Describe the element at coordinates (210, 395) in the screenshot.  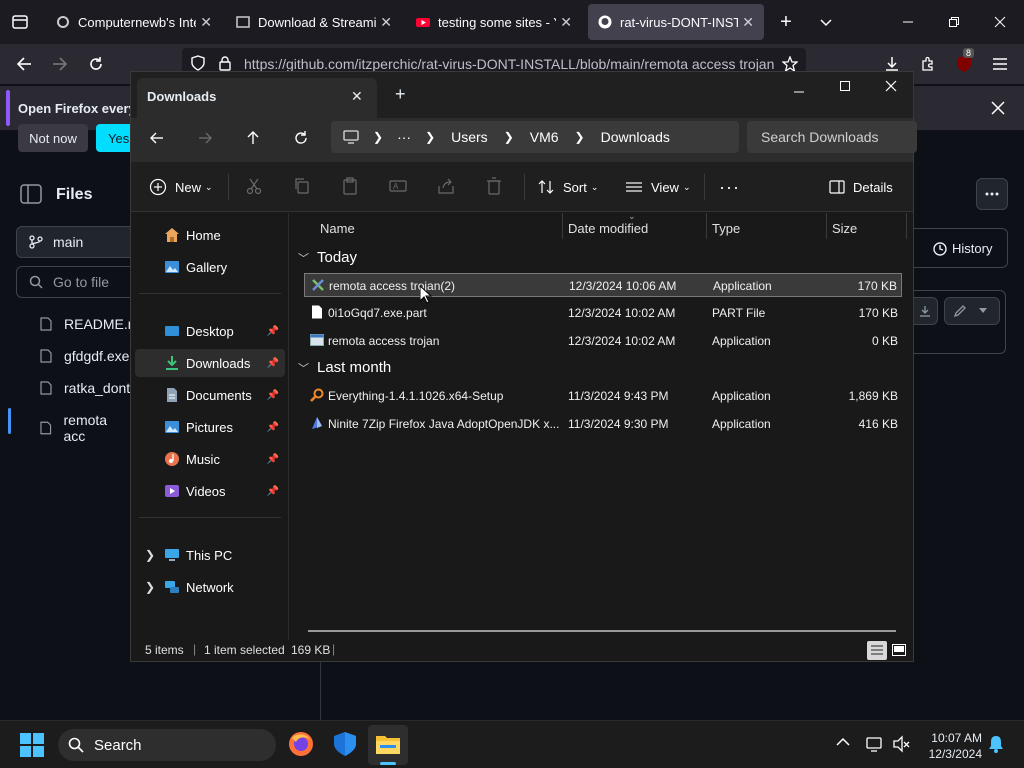
I see `nav-item-documents: Documents 📌` at that location.